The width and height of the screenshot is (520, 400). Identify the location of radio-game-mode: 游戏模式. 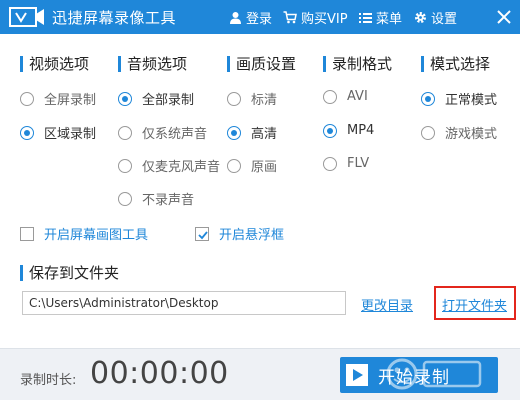
(459, 132).